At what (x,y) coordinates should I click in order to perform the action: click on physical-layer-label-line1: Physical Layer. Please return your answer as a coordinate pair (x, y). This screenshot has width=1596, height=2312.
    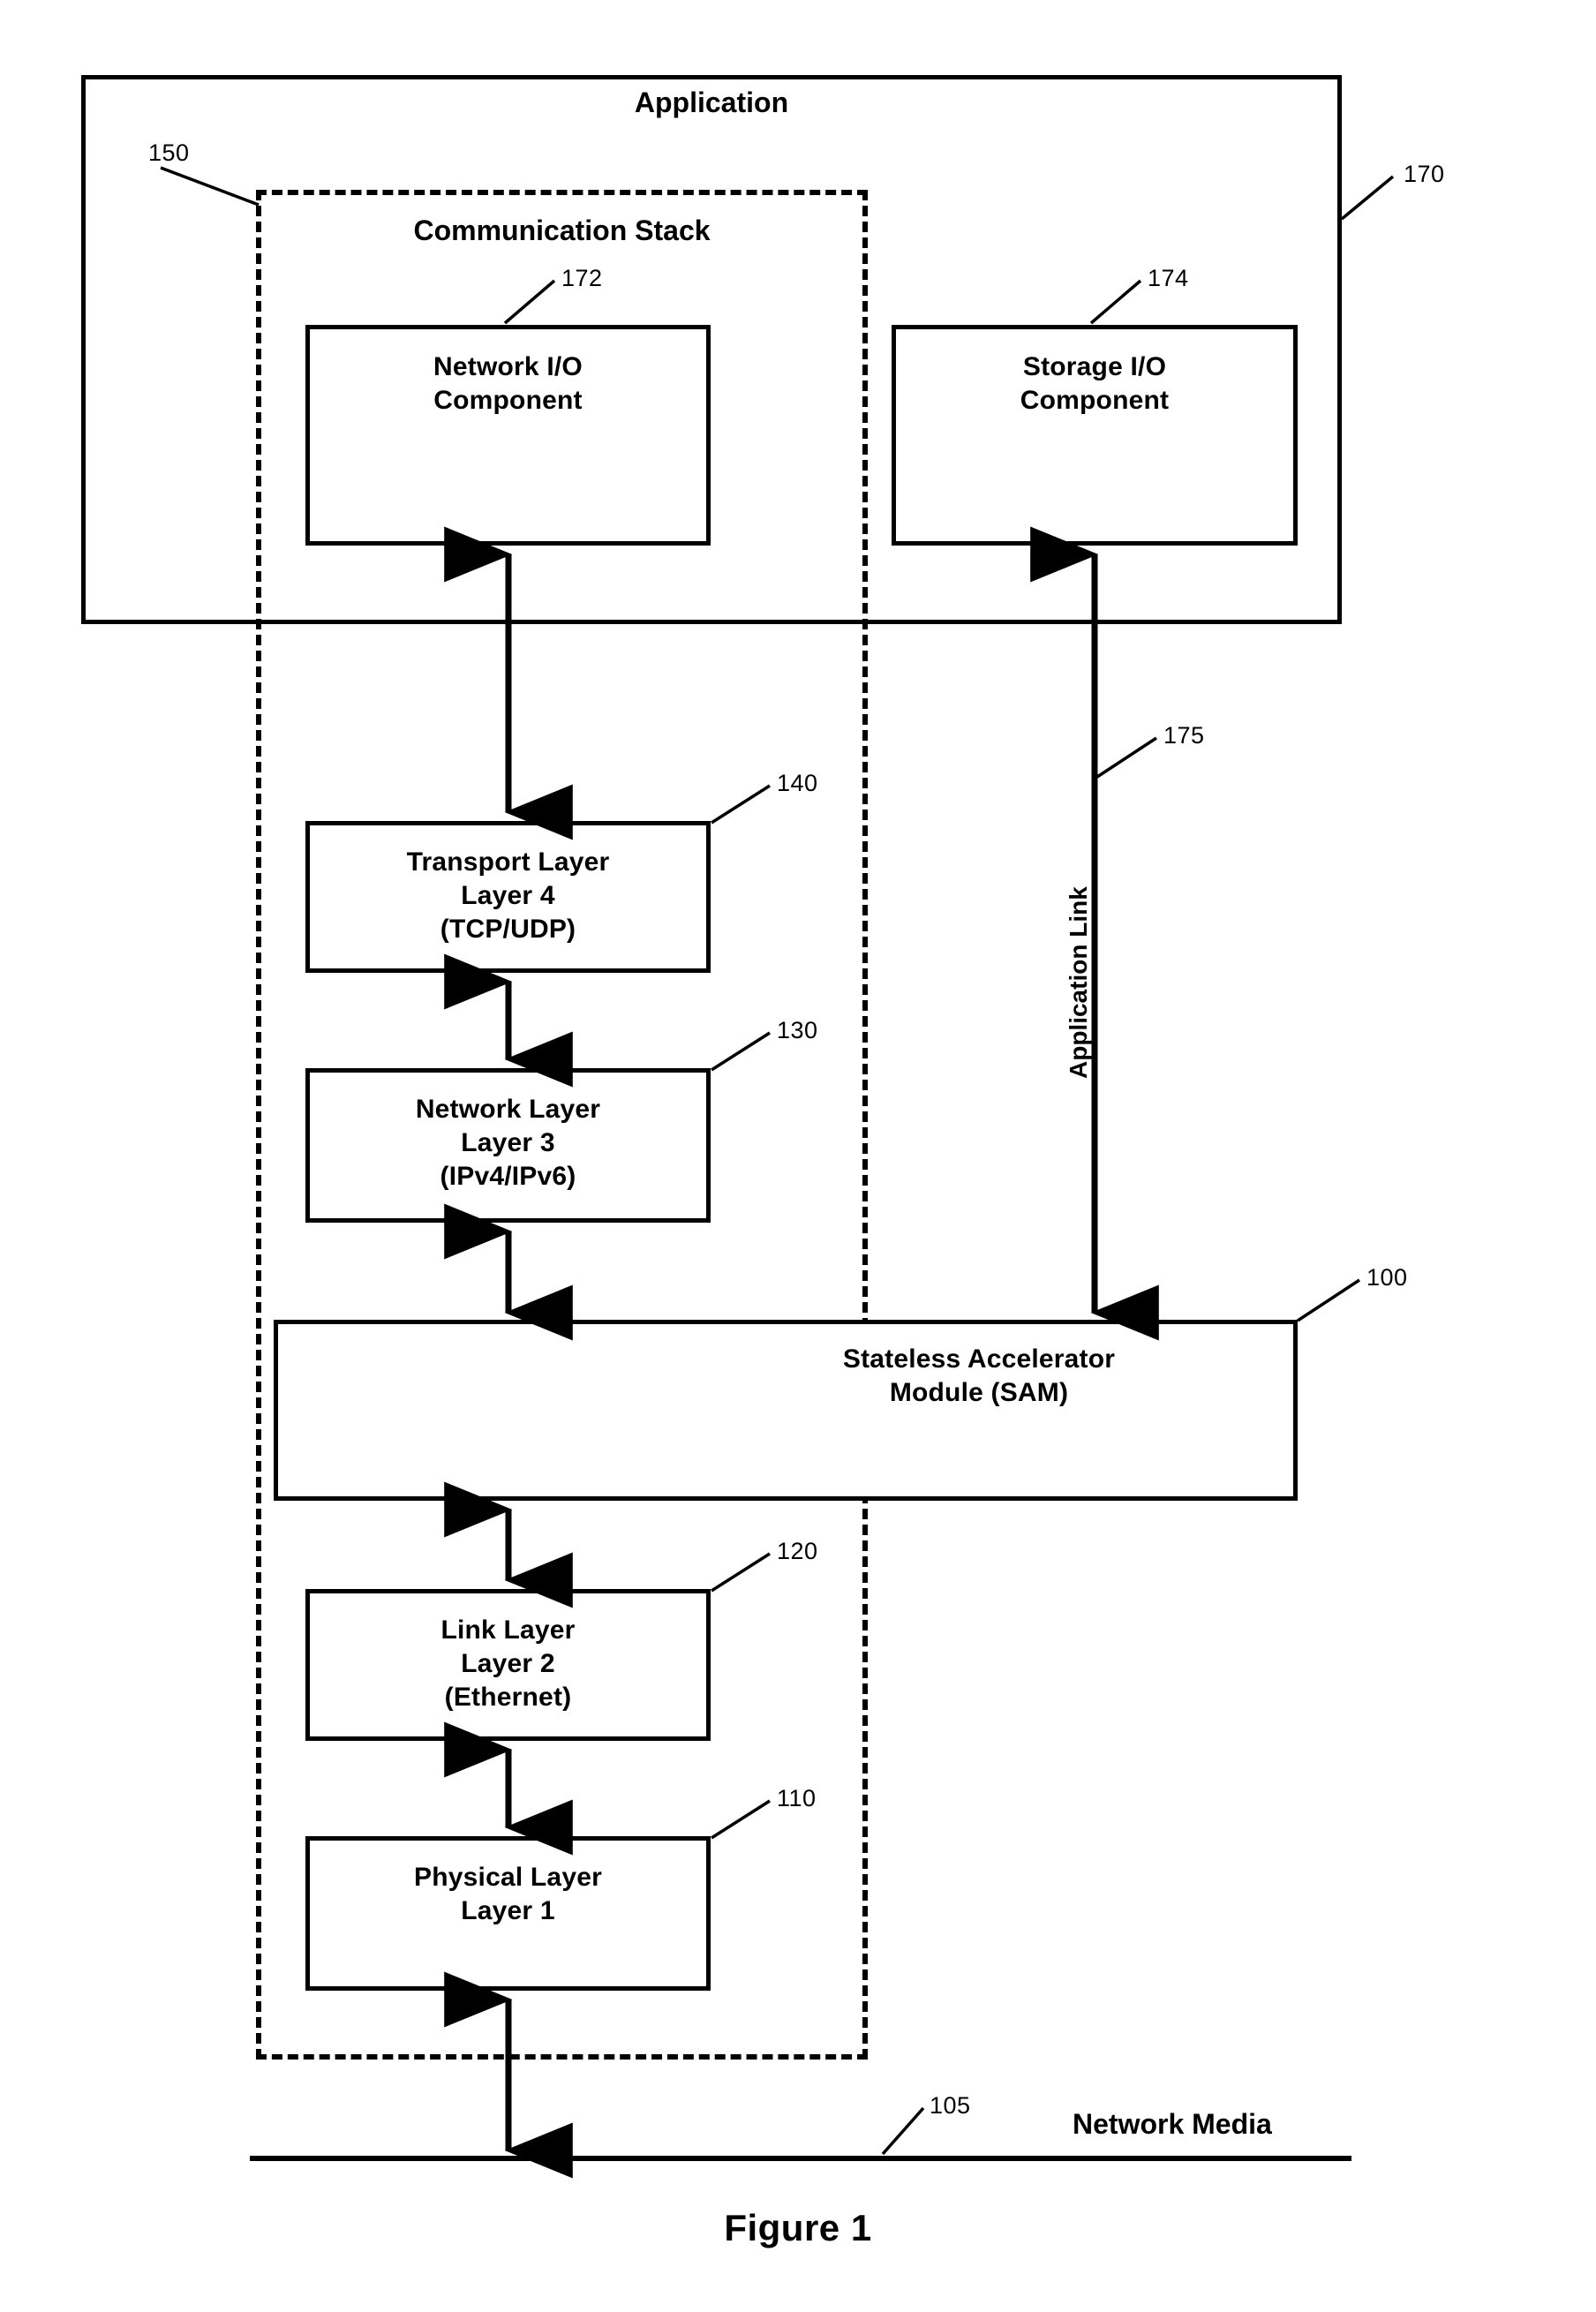
    Looking at the image, I should click on (508, 1877).